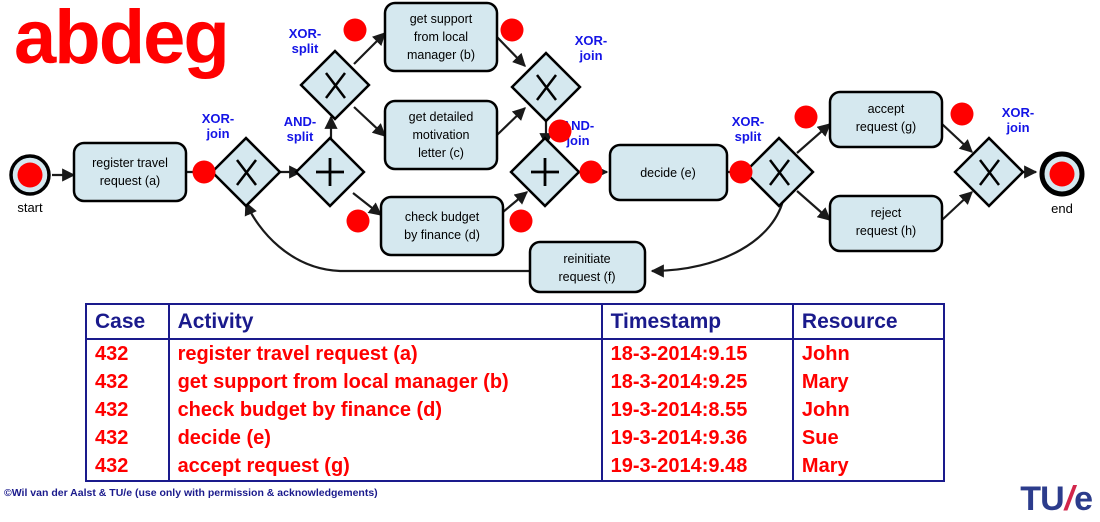 The image size is (1100, 522). What do you see at coordinates (441, 19) in the screenshot?
I see `activity-b-line1: get support` at bounding box center [441, 19].